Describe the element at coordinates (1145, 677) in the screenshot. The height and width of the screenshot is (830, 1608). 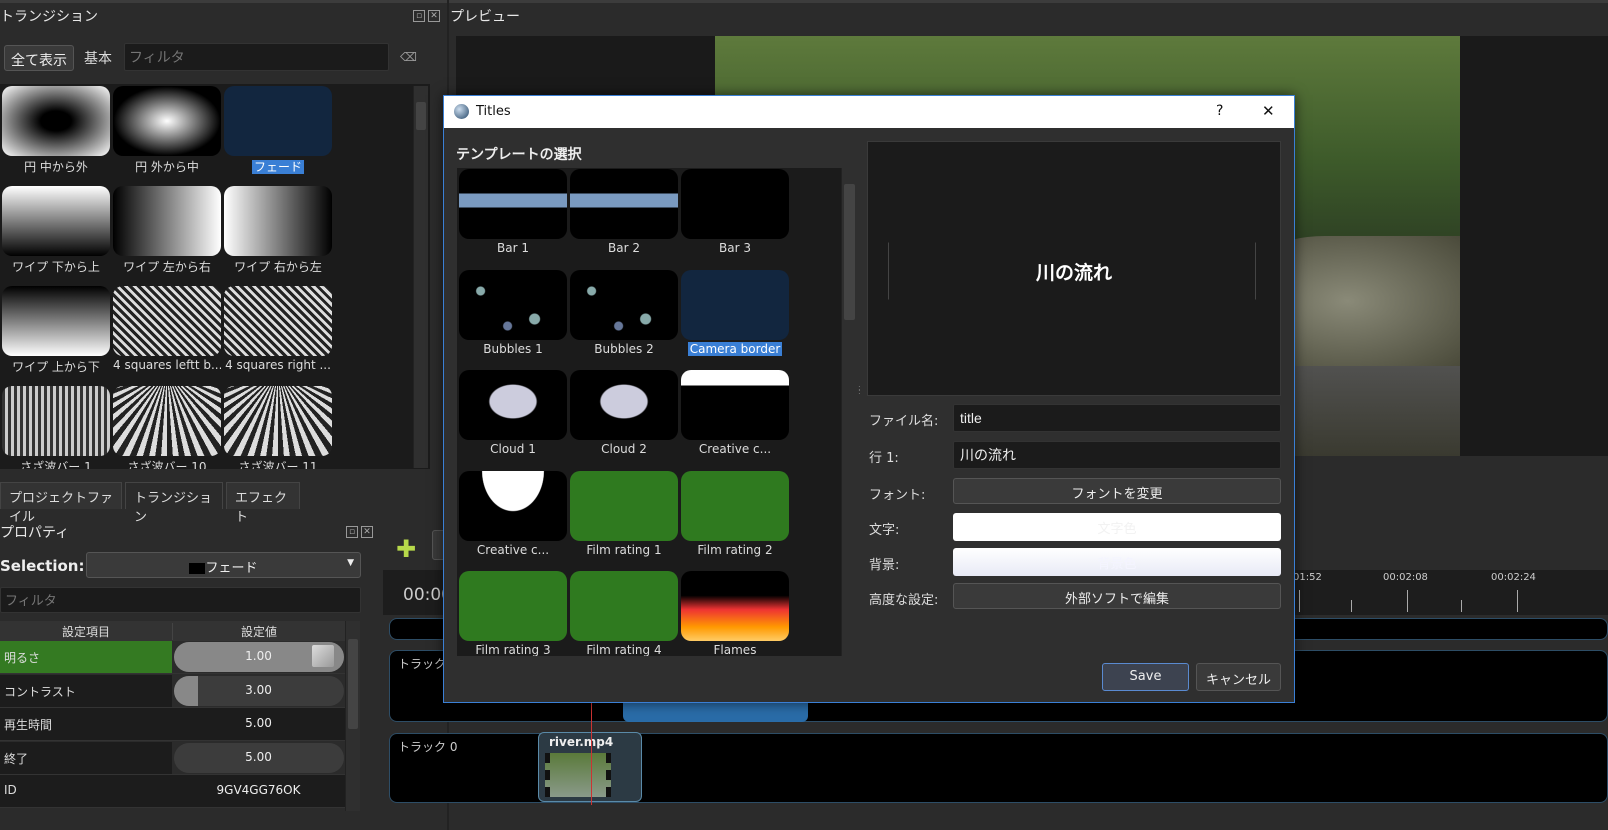
I see `save-button: Save` at that location.